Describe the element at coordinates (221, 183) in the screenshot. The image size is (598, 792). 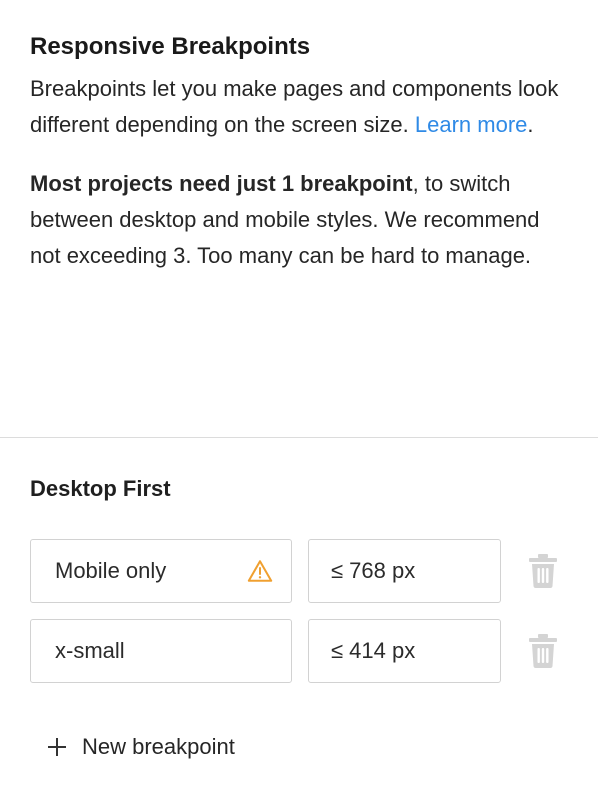
I see `recommendation-bold: Most projects need just 1 breakpoint` at that location.